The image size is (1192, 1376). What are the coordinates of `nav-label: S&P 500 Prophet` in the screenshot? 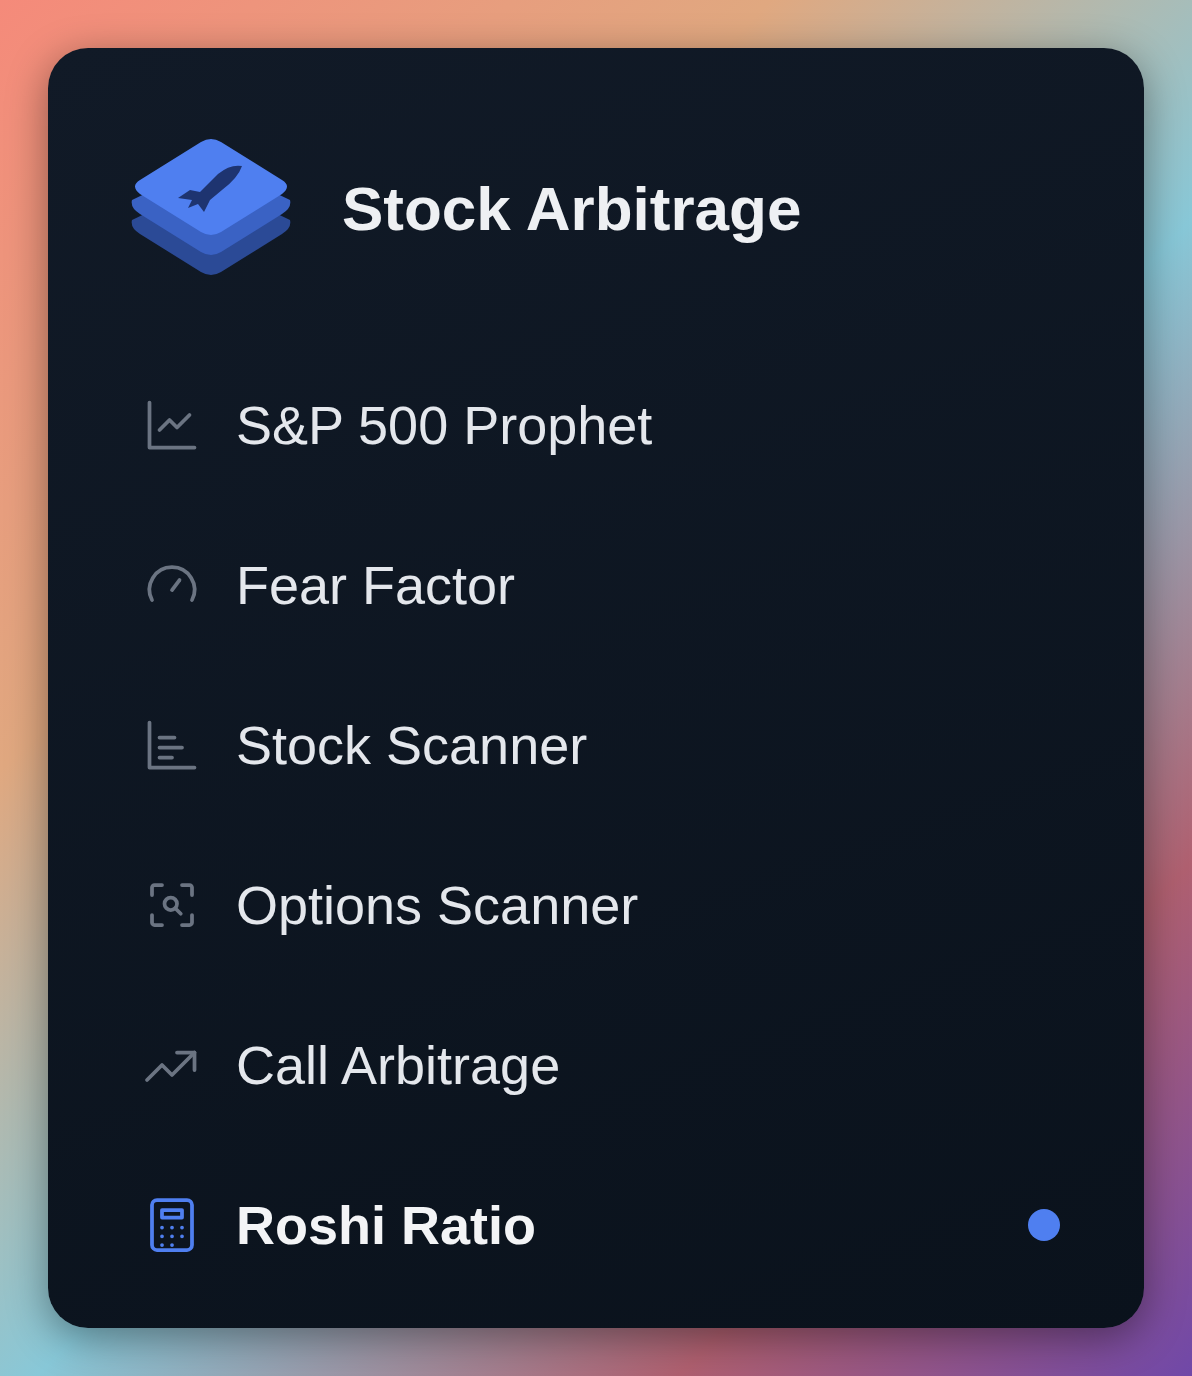 It's located at (444, 425).